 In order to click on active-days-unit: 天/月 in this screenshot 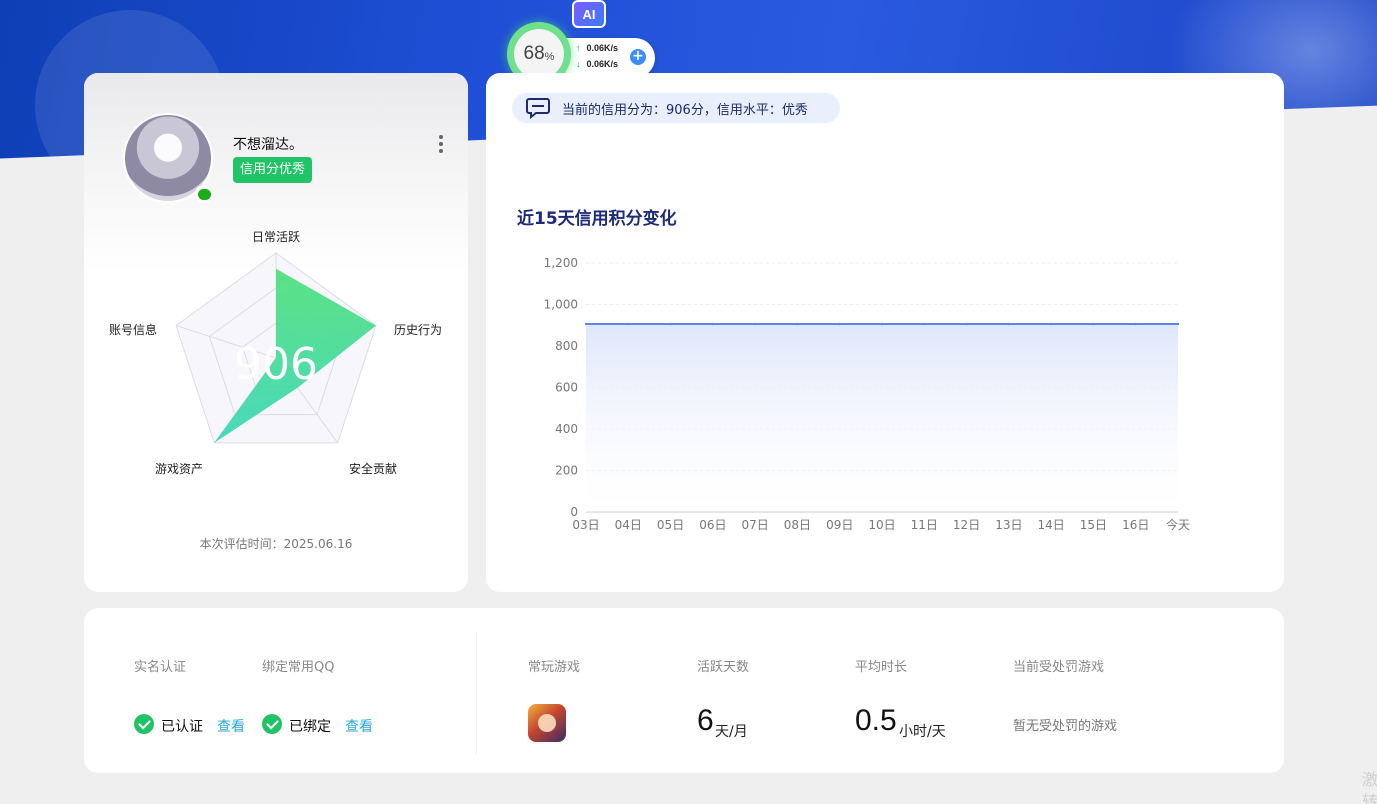, I will do `click(731, 732)`.